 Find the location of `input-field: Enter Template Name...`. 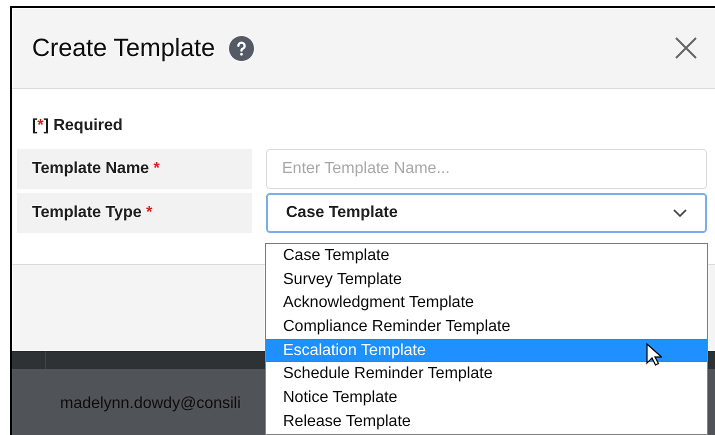

input-field: Enter Template Name... is located at coordinates (486, 169).